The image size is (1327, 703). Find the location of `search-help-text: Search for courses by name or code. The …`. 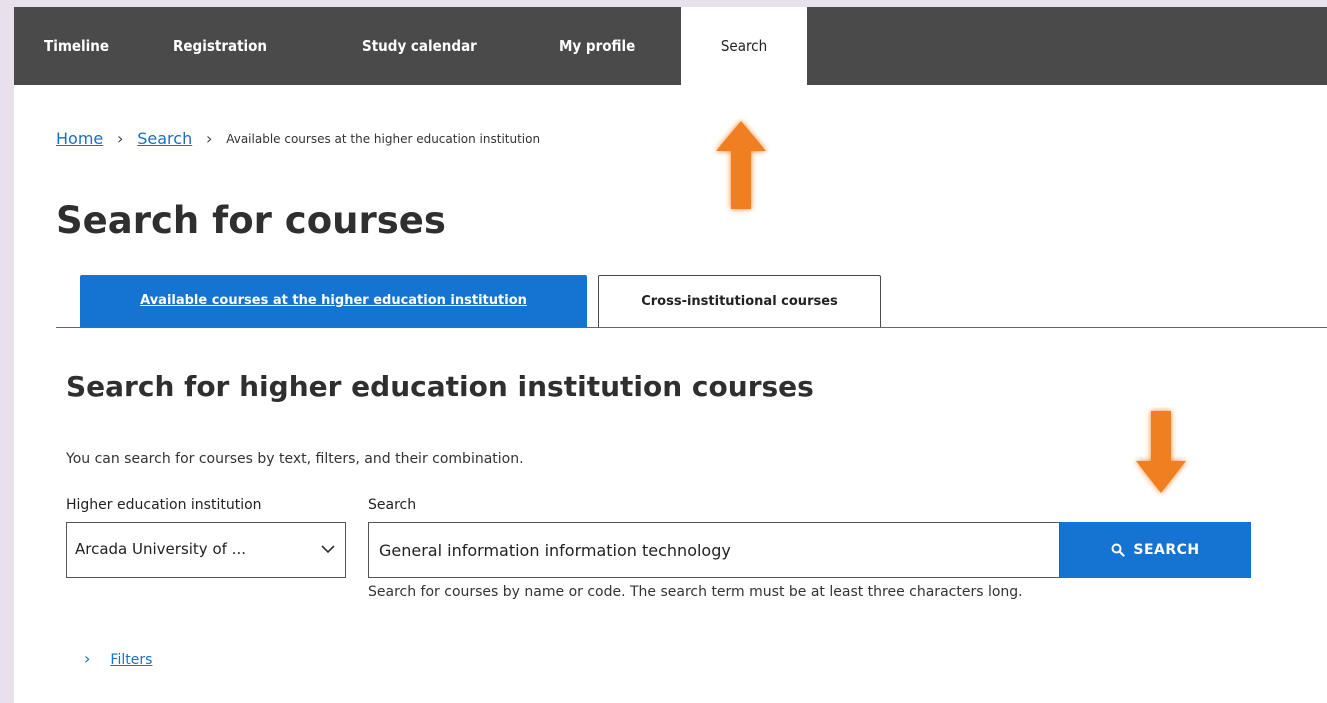

search-help-text: Search for courses by name or code. The … is located at coordinates (695, 592).